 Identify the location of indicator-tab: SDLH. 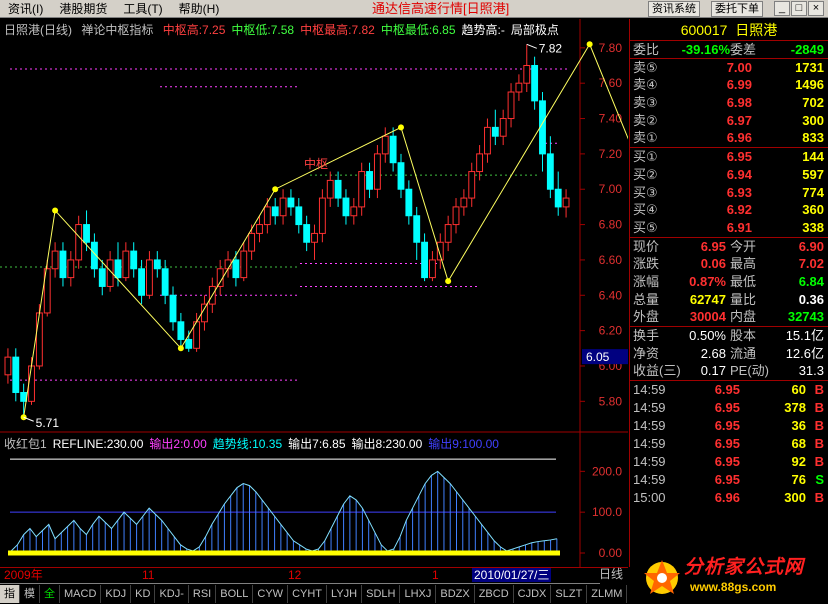
(381, 594).